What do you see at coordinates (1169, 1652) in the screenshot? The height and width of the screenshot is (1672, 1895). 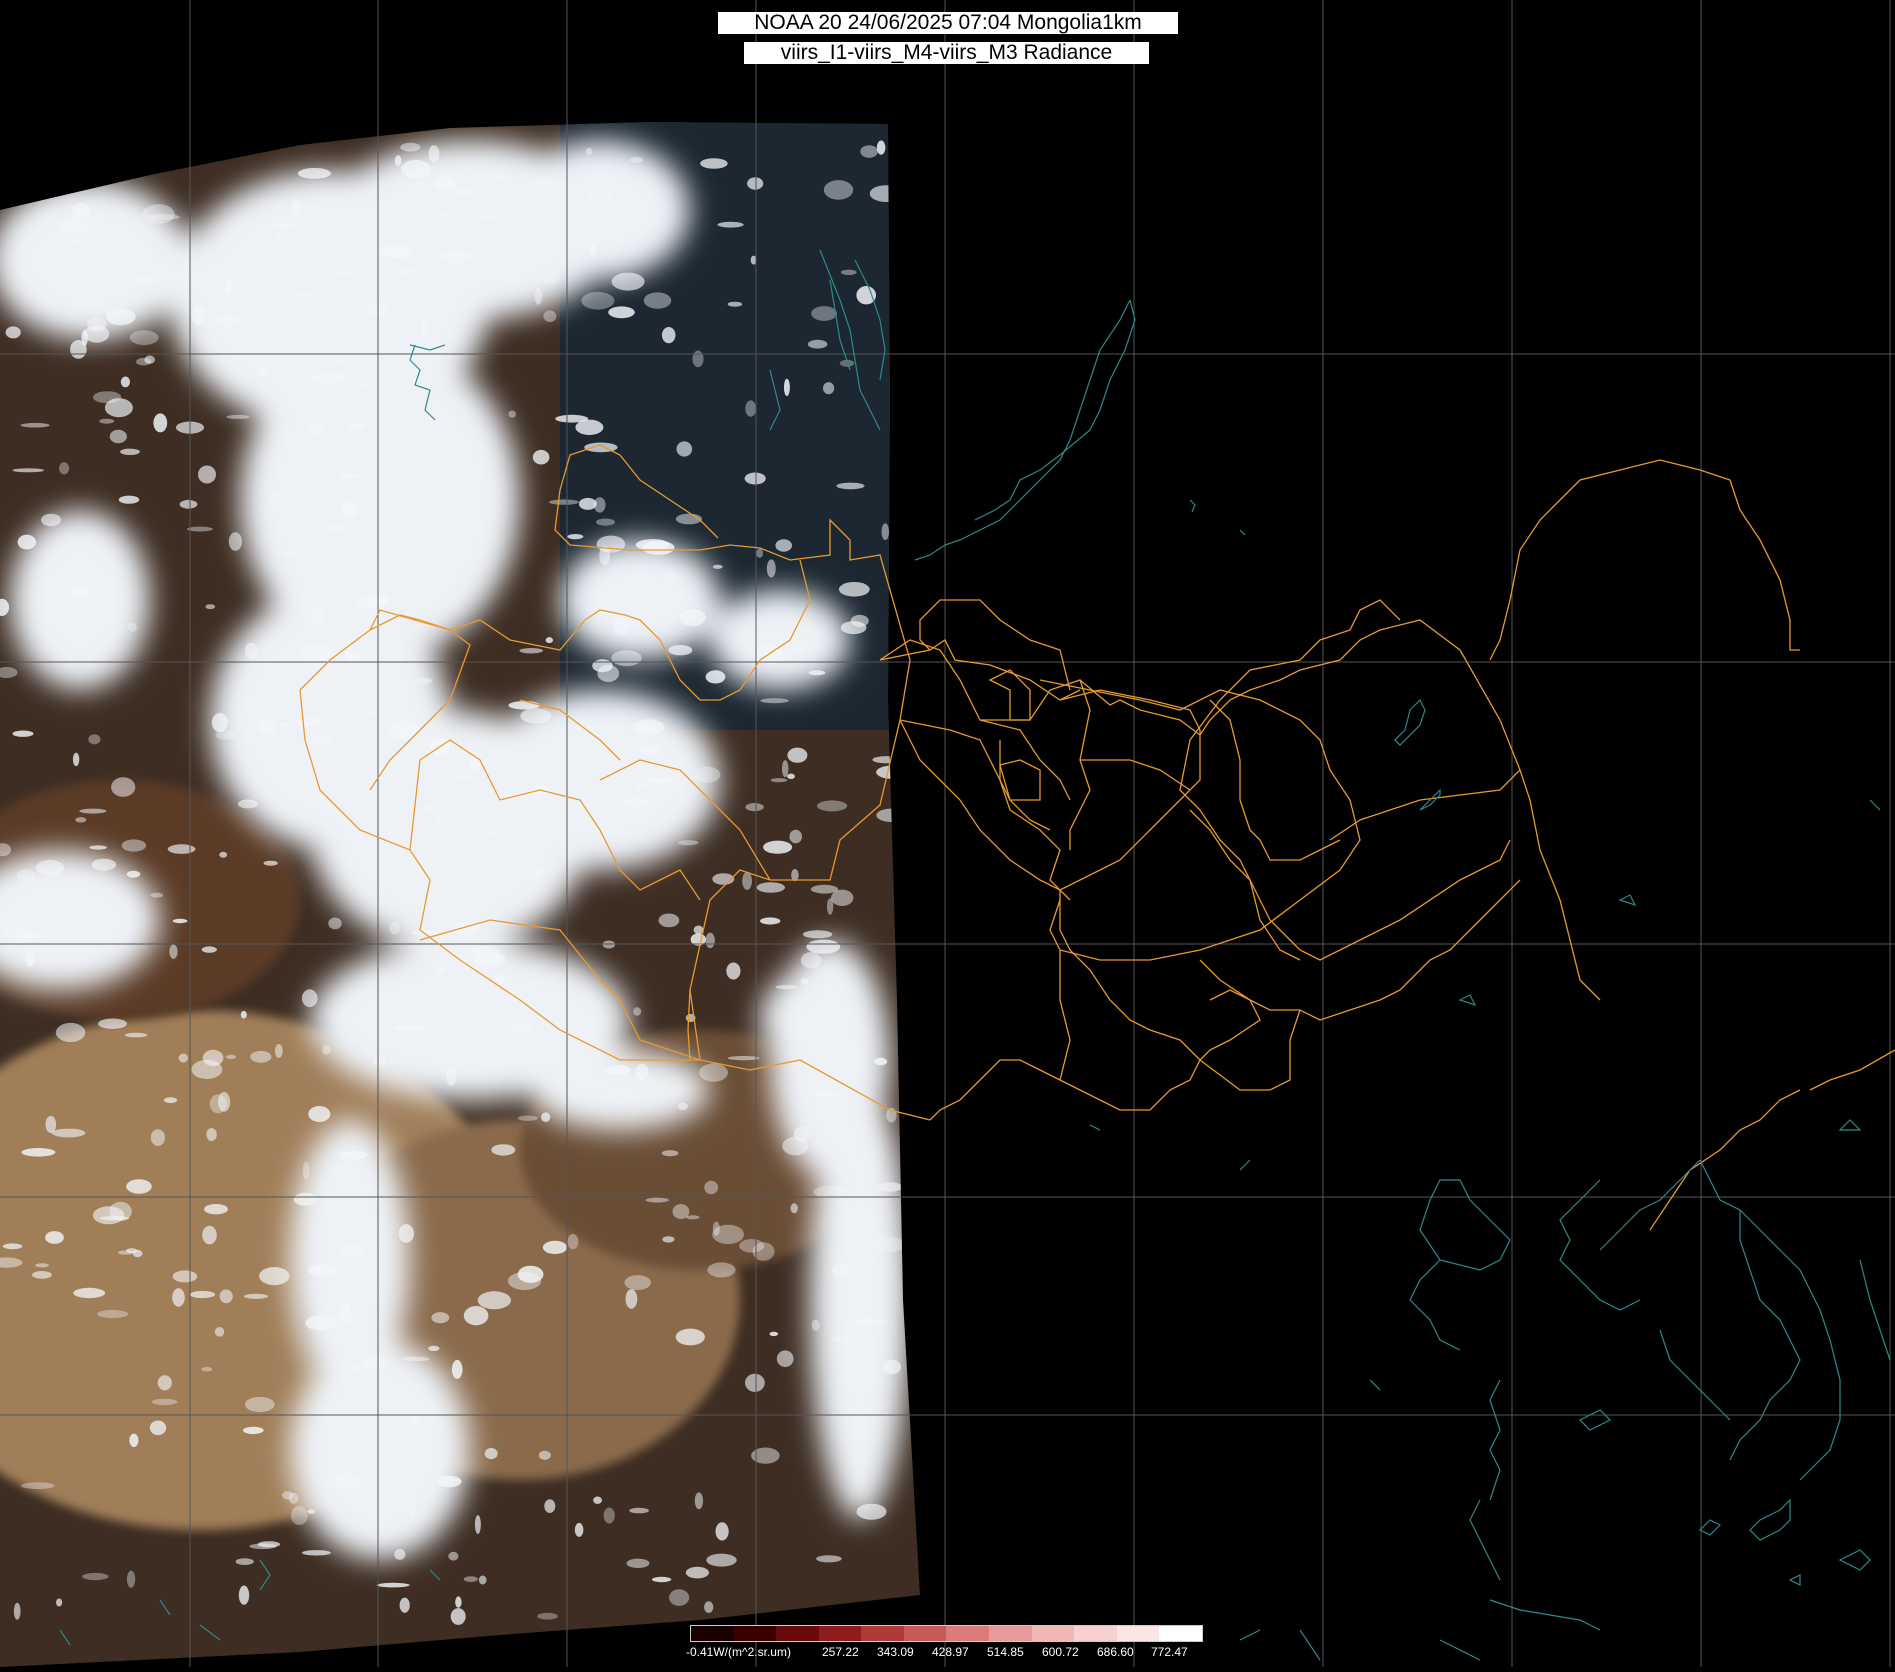 I see `colorbar-label: 772.47` at bounding box center [1169, 1652].